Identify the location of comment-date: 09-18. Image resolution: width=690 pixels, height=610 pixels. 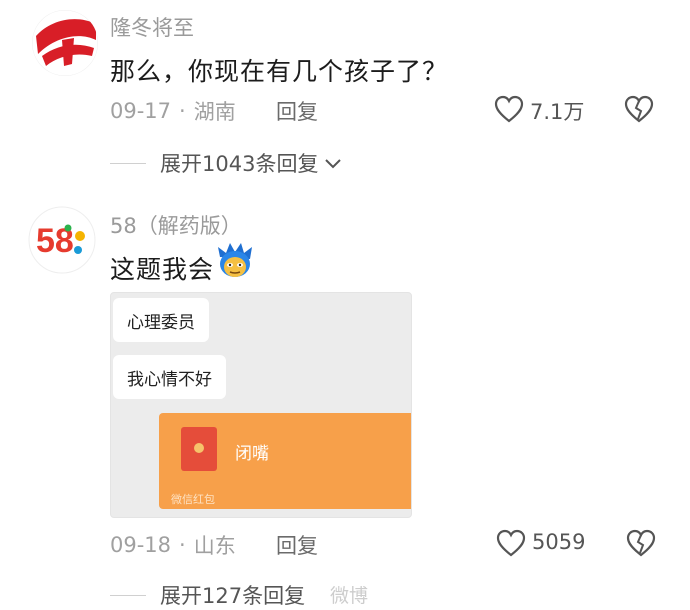
(141, 545).